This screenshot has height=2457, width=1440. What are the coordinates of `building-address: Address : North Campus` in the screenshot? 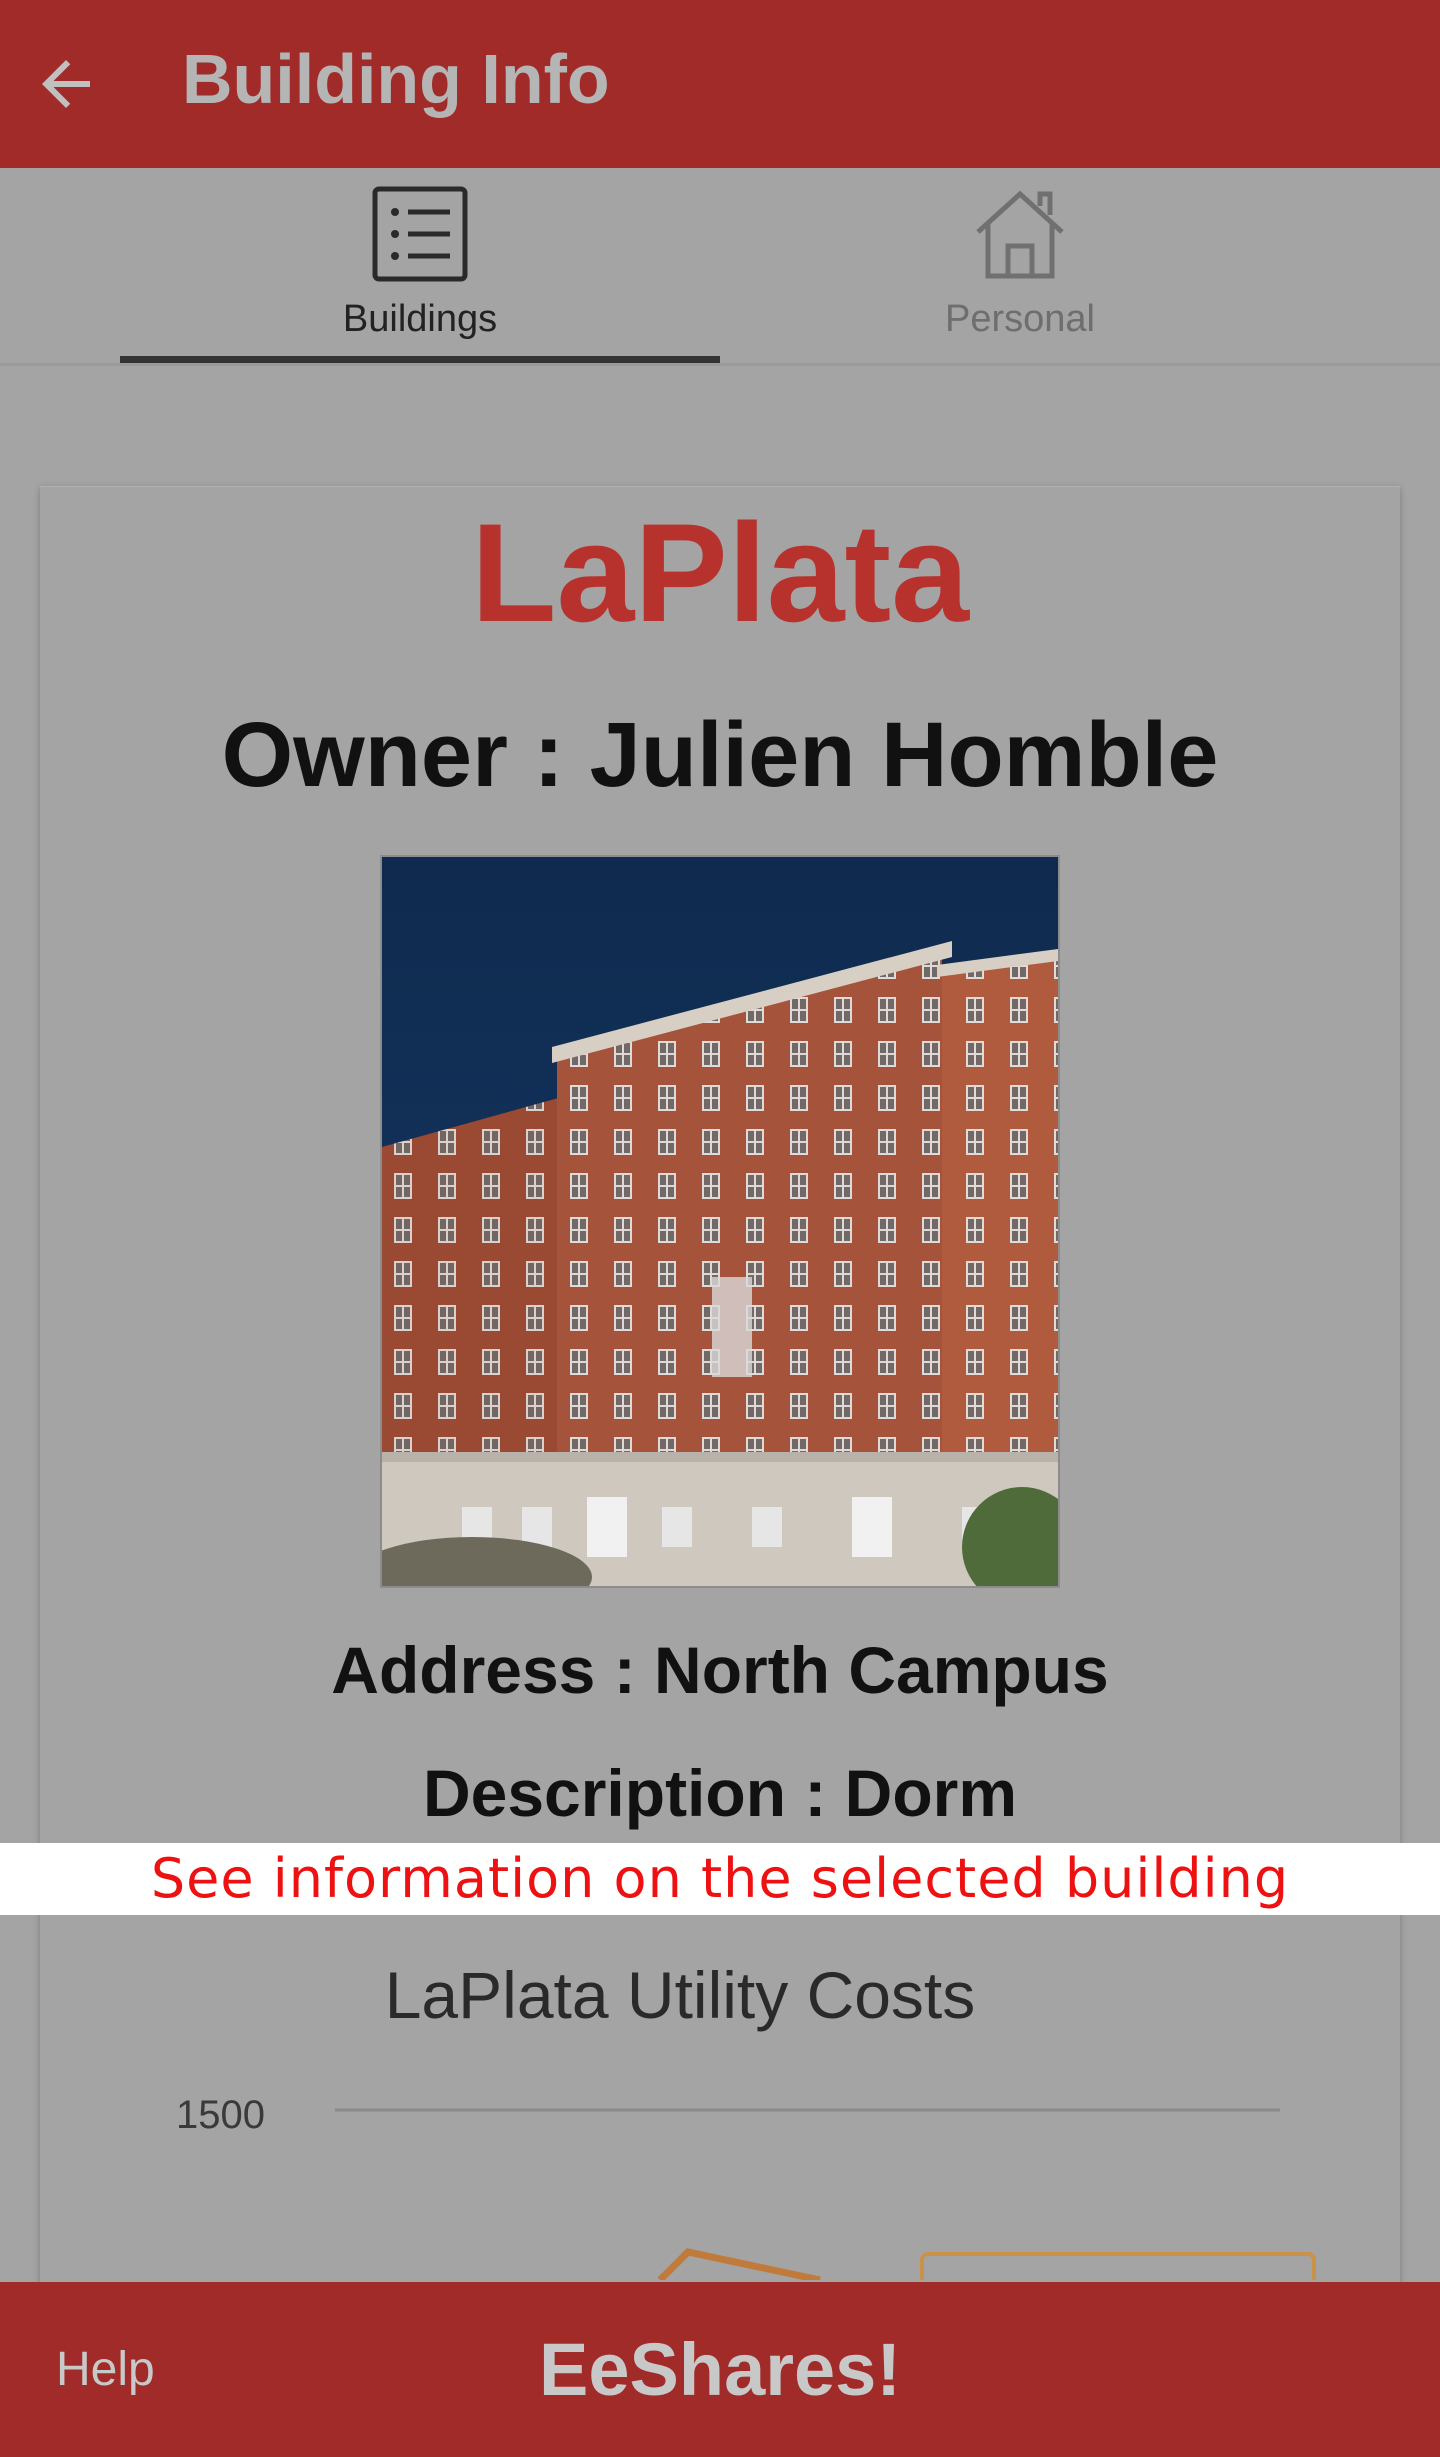 It's located at (720, 1670).